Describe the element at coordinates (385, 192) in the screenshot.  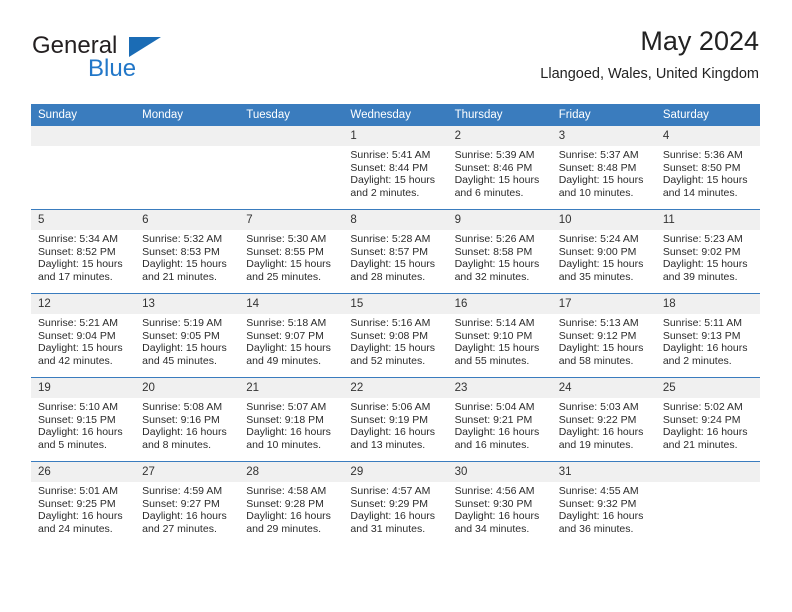
I see `day-detail-line: and 2 minutes.` at that location.